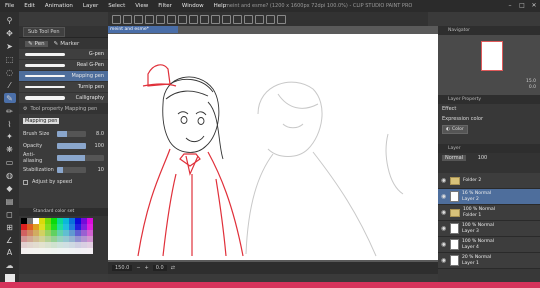  I want to click on selection-tool-icon: ⬚, so click(10, 60).